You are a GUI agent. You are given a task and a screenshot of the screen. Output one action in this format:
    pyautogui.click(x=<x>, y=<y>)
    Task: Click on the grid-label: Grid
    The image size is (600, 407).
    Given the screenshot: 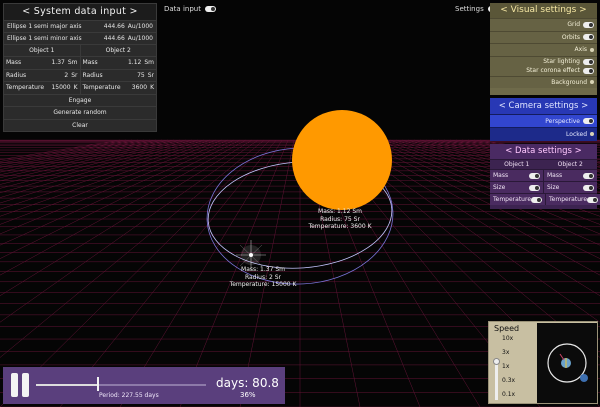 What is the action you would take?
    pyautogui.click(x=573, y=25)
    